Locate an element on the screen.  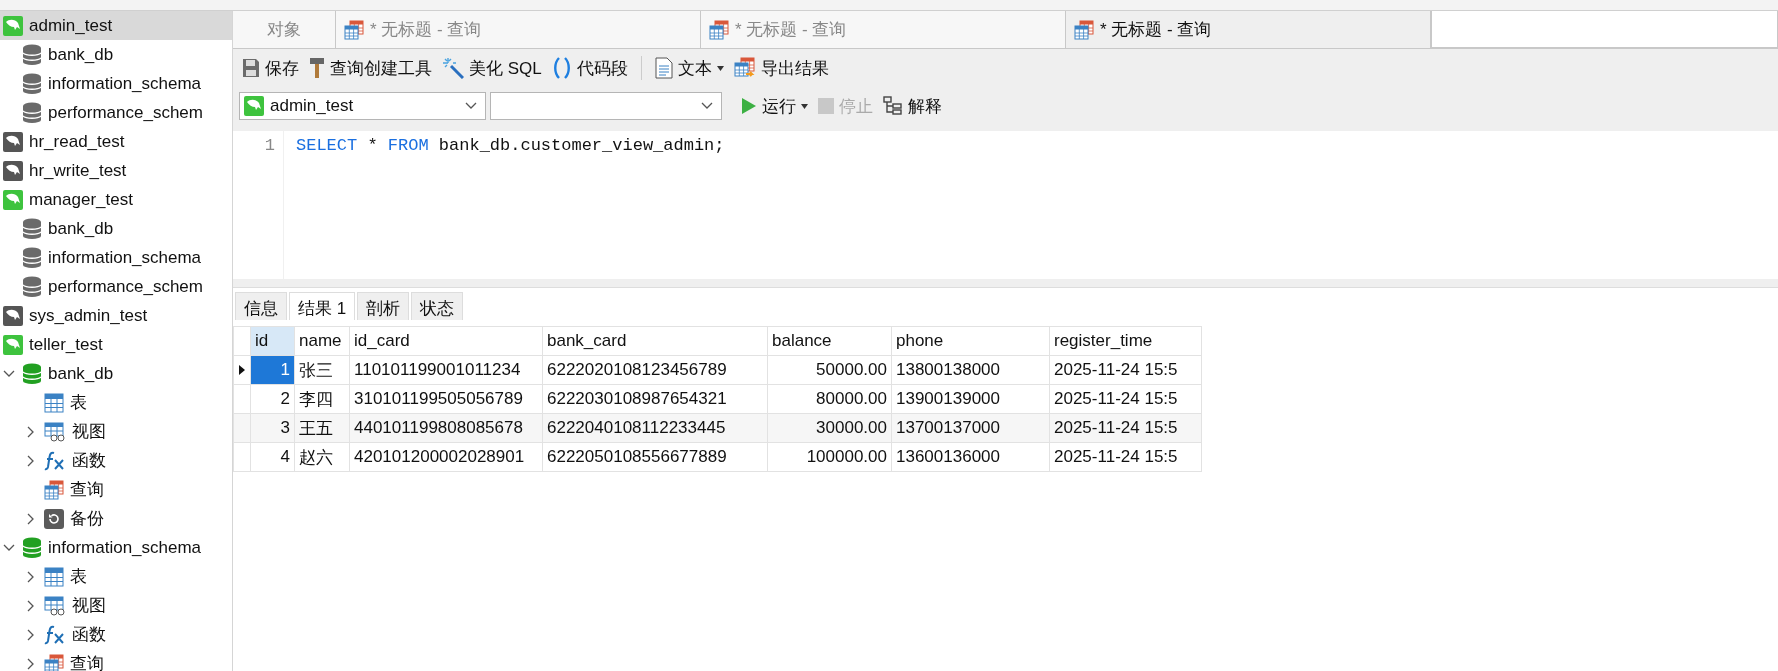
toolbar-button: 运行 is located at coordinates (774, 106).